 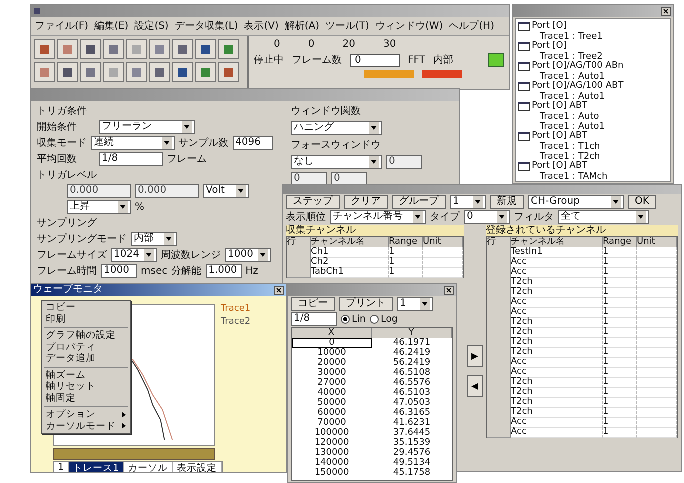 What do you see at coordinates (571, 57) in the screenshot?
I see `tree-item: Trace1 : Tree2` at bounding box center [571, 57].